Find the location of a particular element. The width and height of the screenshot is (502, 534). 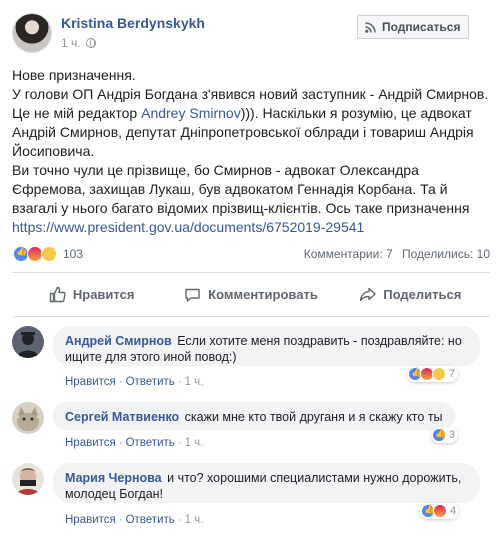

comment-reactions: 7 is located at coordinates (433, 374).